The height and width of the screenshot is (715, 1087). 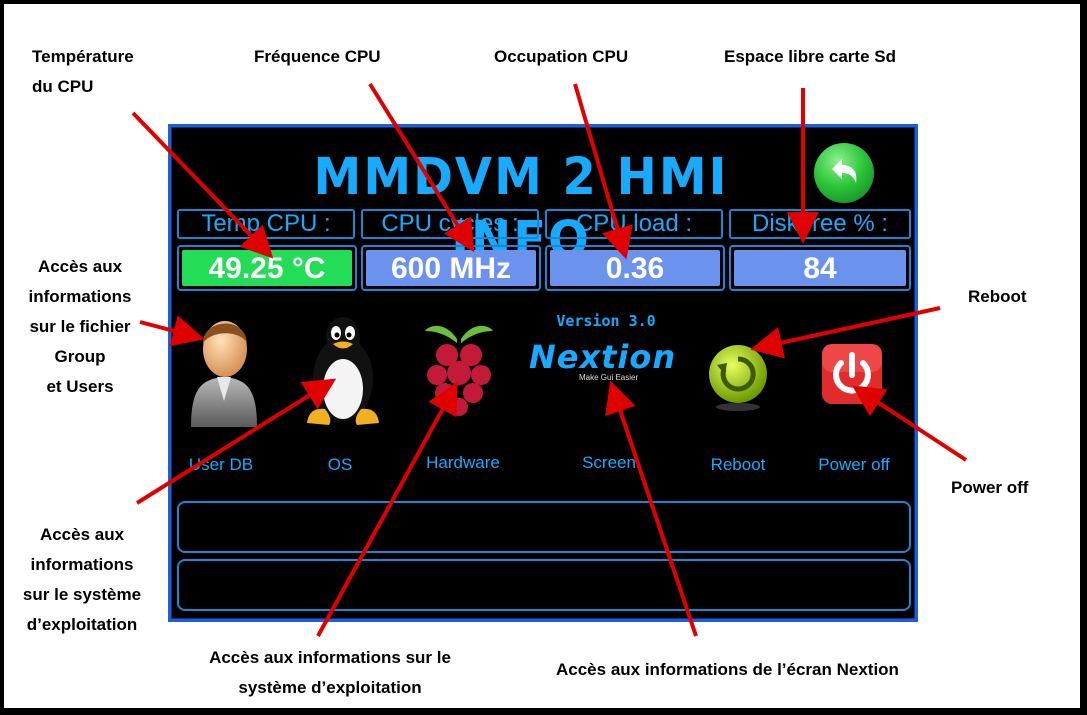 I want to click on arrow-os, so click(x=236, y=441).